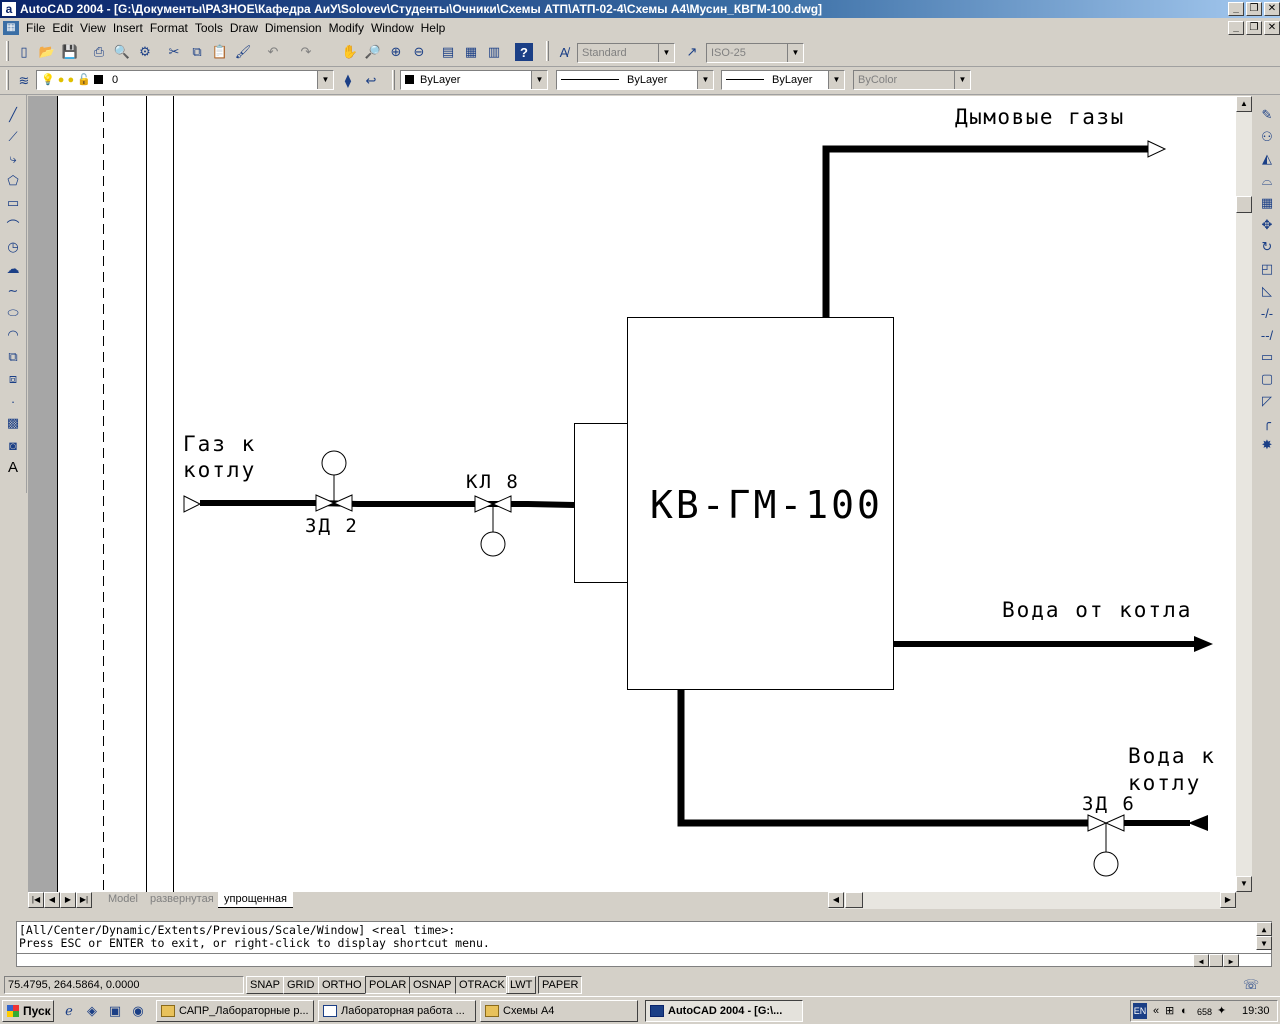  I want to click on layer-select: 💡 ● ● 🔓 0 ▼, so click(185, 80).